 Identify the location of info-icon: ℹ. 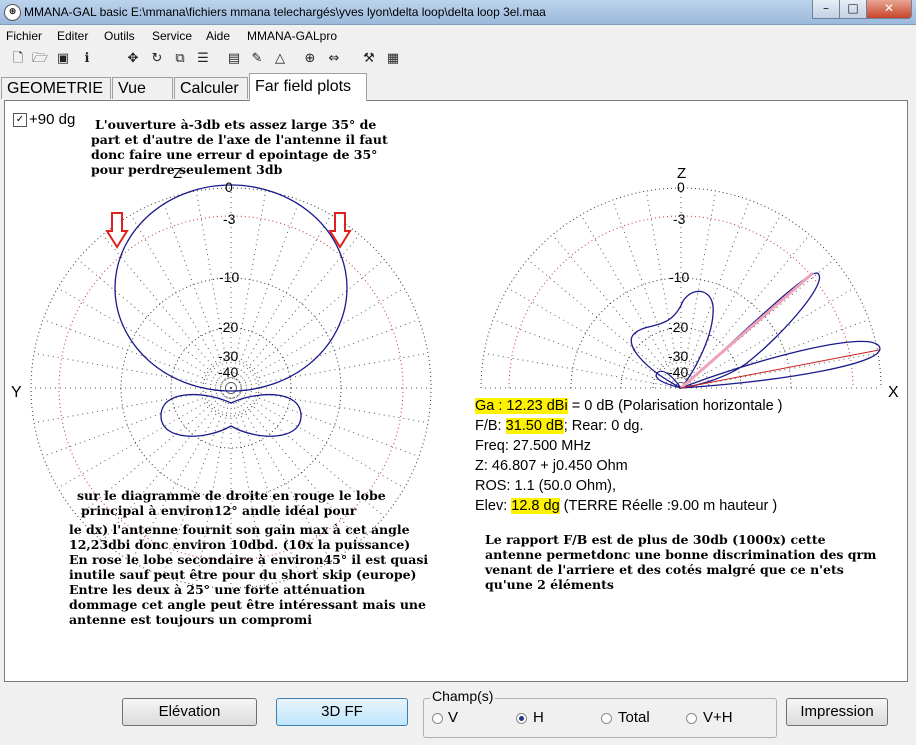
(87, 59).